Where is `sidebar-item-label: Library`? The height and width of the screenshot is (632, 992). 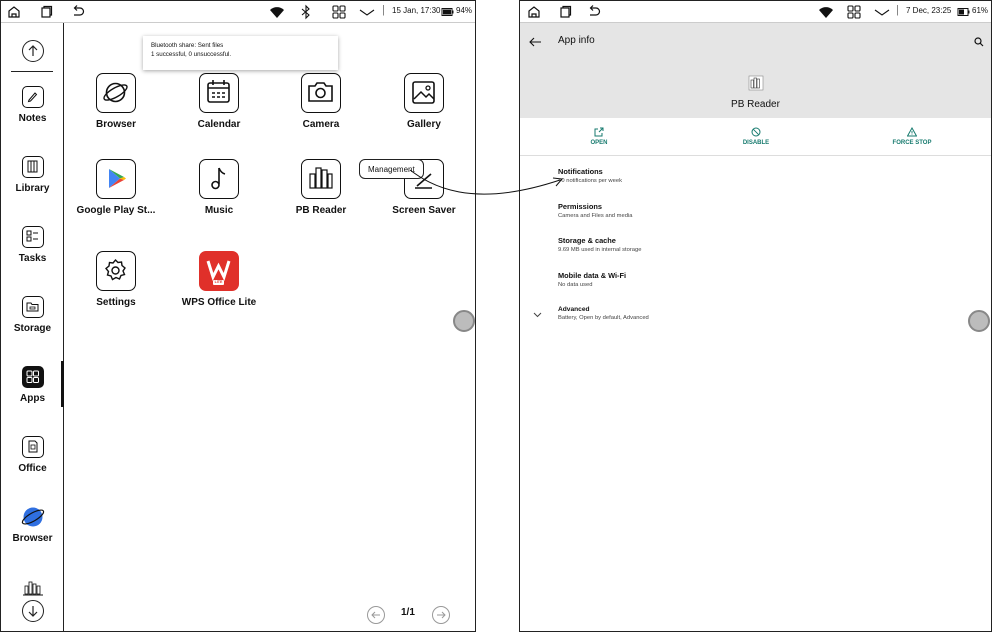
sidebar-item-label: Library is located at coordinates (32, 188).